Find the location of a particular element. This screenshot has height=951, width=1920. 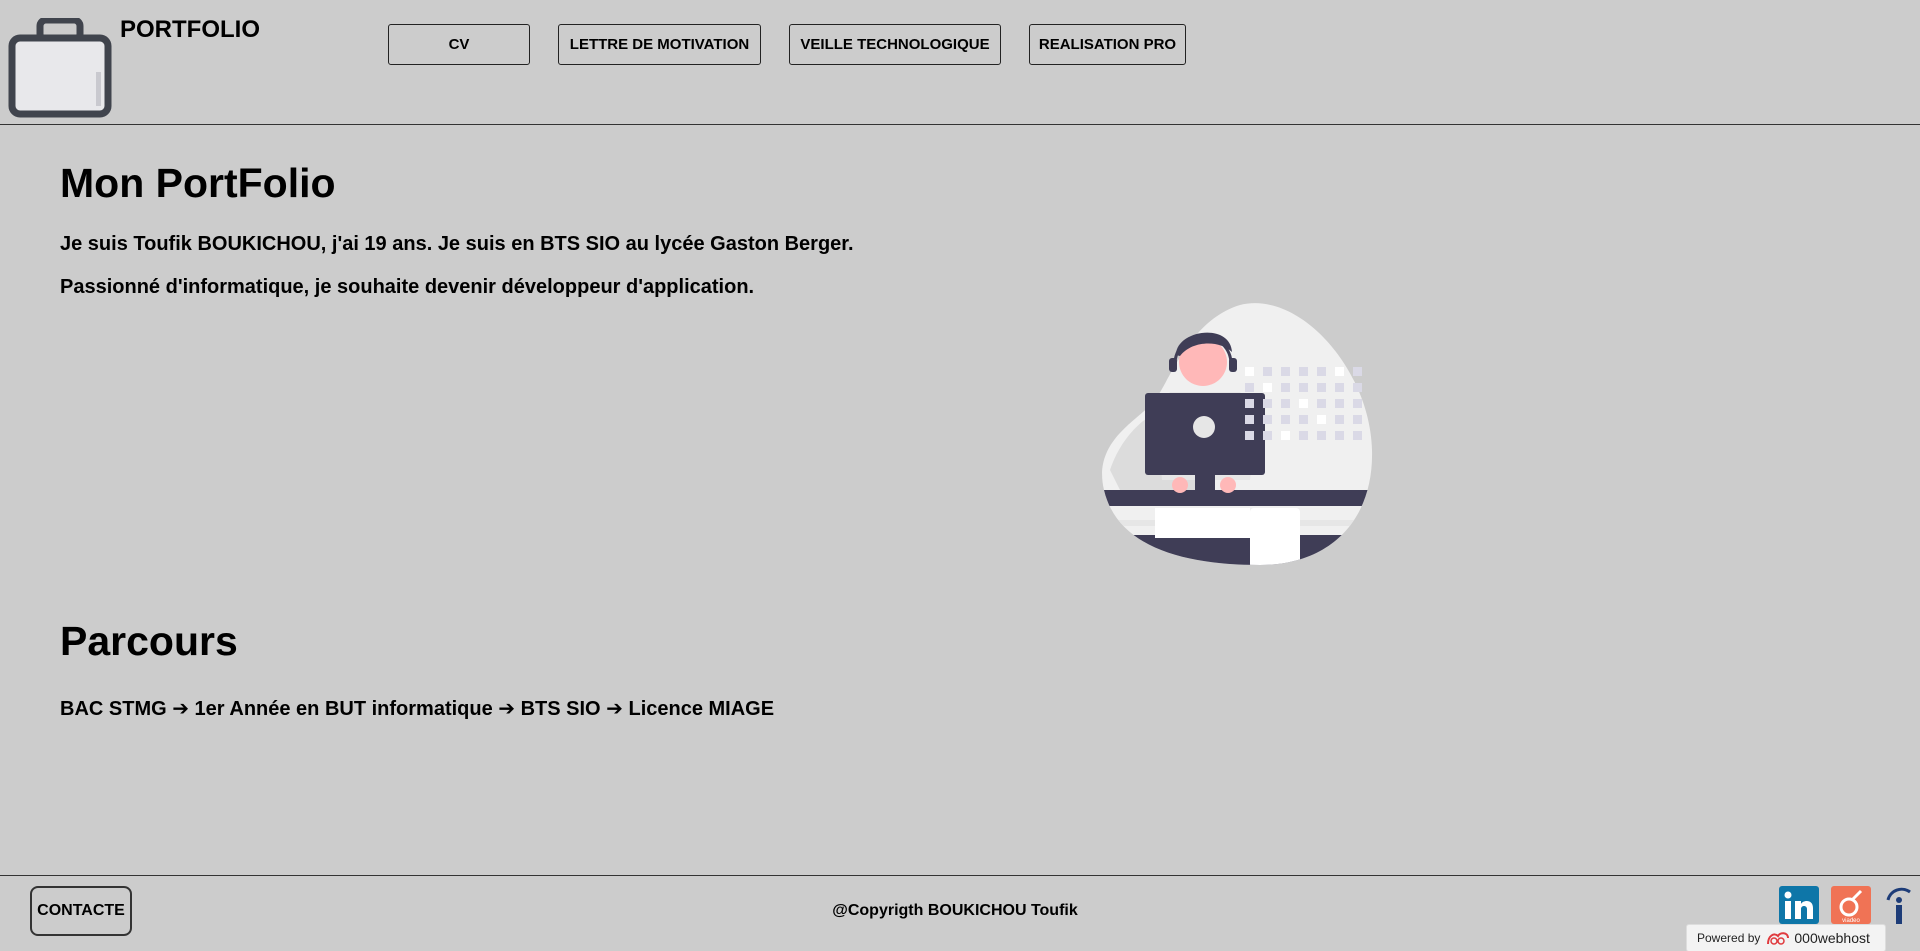

powered-by-badge: Powered by 000webhost is located at coordinates (1786, 937).